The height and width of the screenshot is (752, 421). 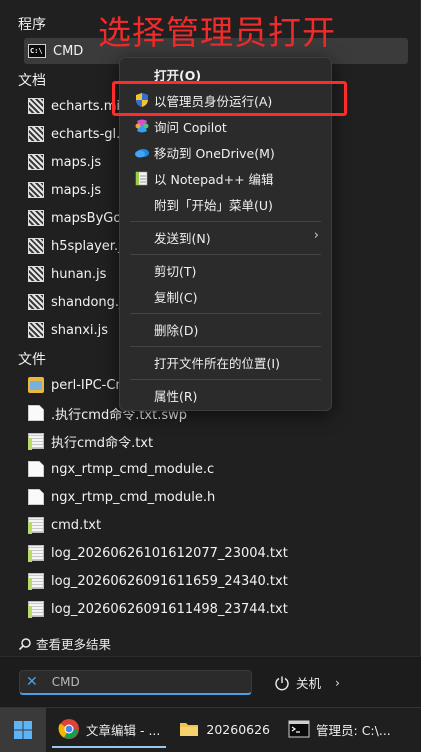 I want to click on close-icon: ✕, so click(x=32, y=682).